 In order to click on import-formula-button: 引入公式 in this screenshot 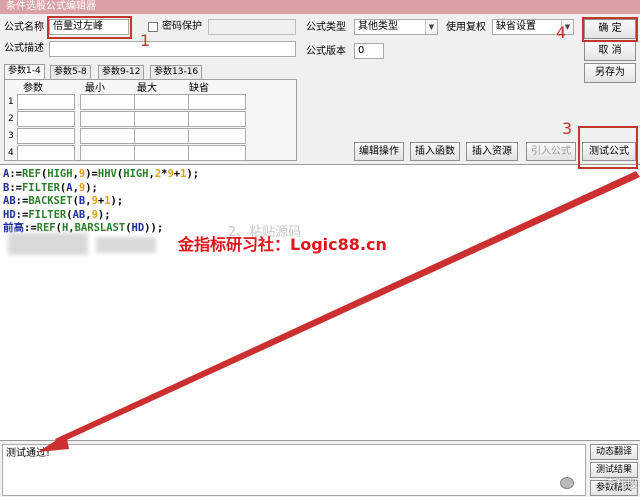, I will do `click(551, 151)`.